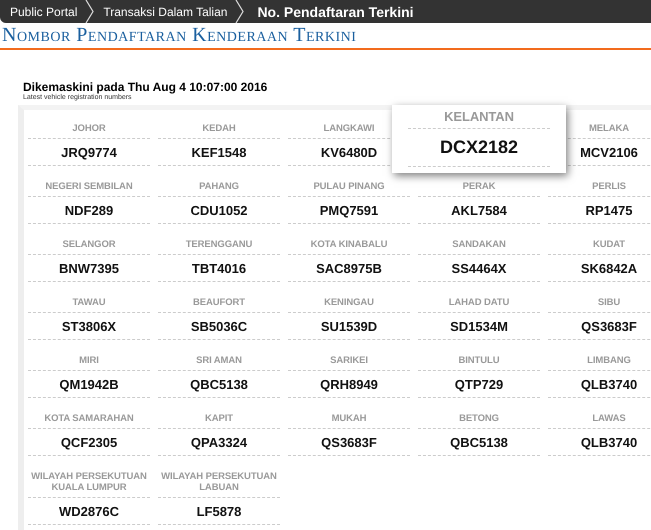 The image size is (651, 530). I want to click on breadcrumb-link: Public Portal, so click(48, 11).